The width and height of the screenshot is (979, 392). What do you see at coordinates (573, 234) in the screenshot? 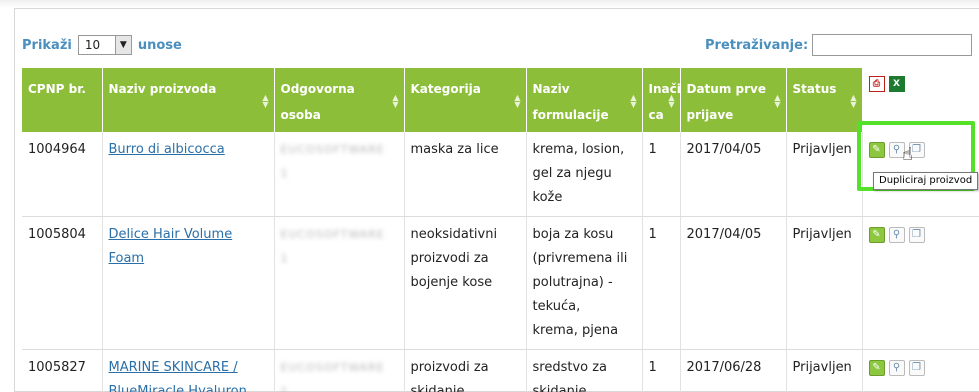
I see `formulation-line: boja za kosu` at bounding box center [573, 234].